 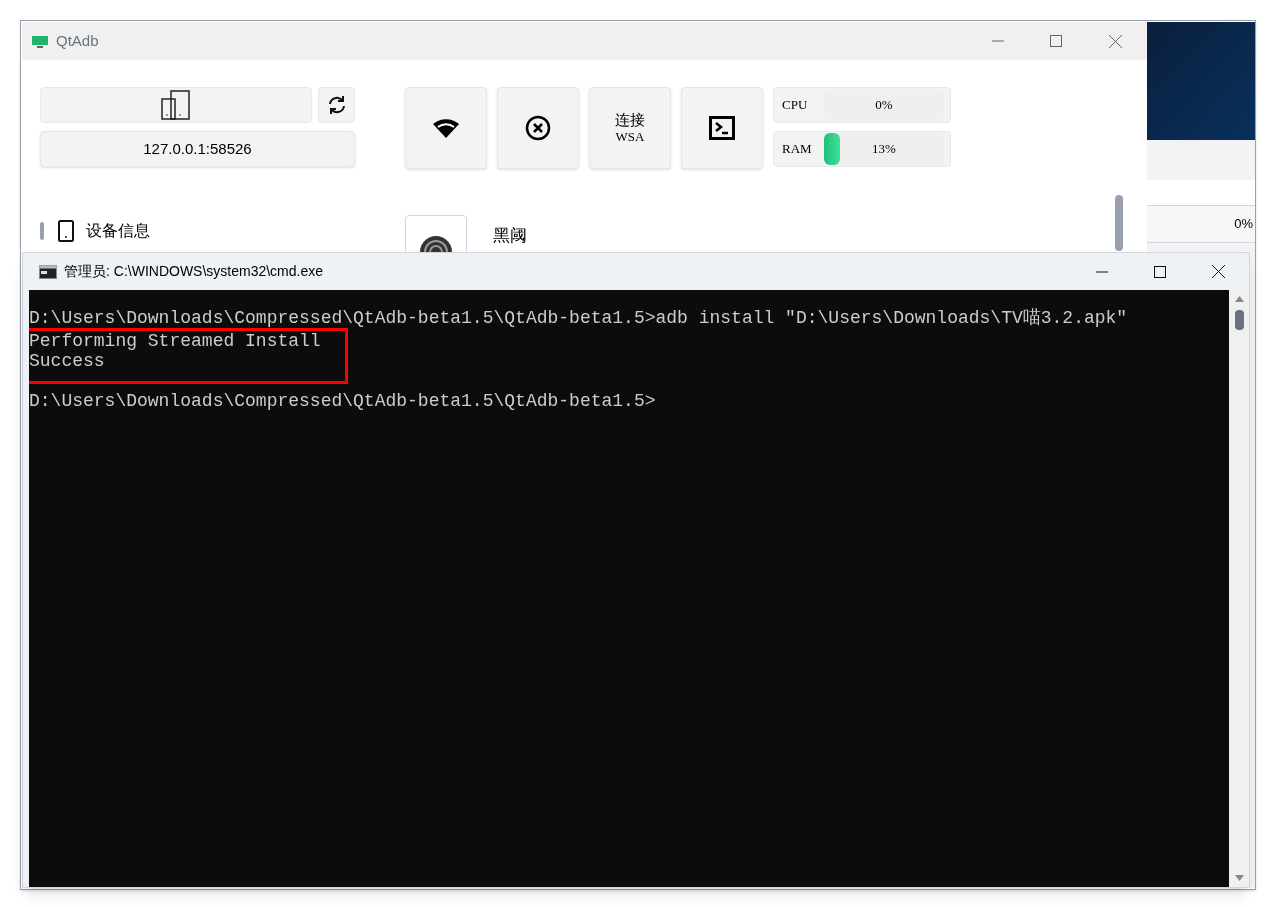 I want to click on console-line: D:\Users\Downloads\Compressed\QtAdb-beta1.5\QtAdb-beta1.5>, so click(x=343, y=400).